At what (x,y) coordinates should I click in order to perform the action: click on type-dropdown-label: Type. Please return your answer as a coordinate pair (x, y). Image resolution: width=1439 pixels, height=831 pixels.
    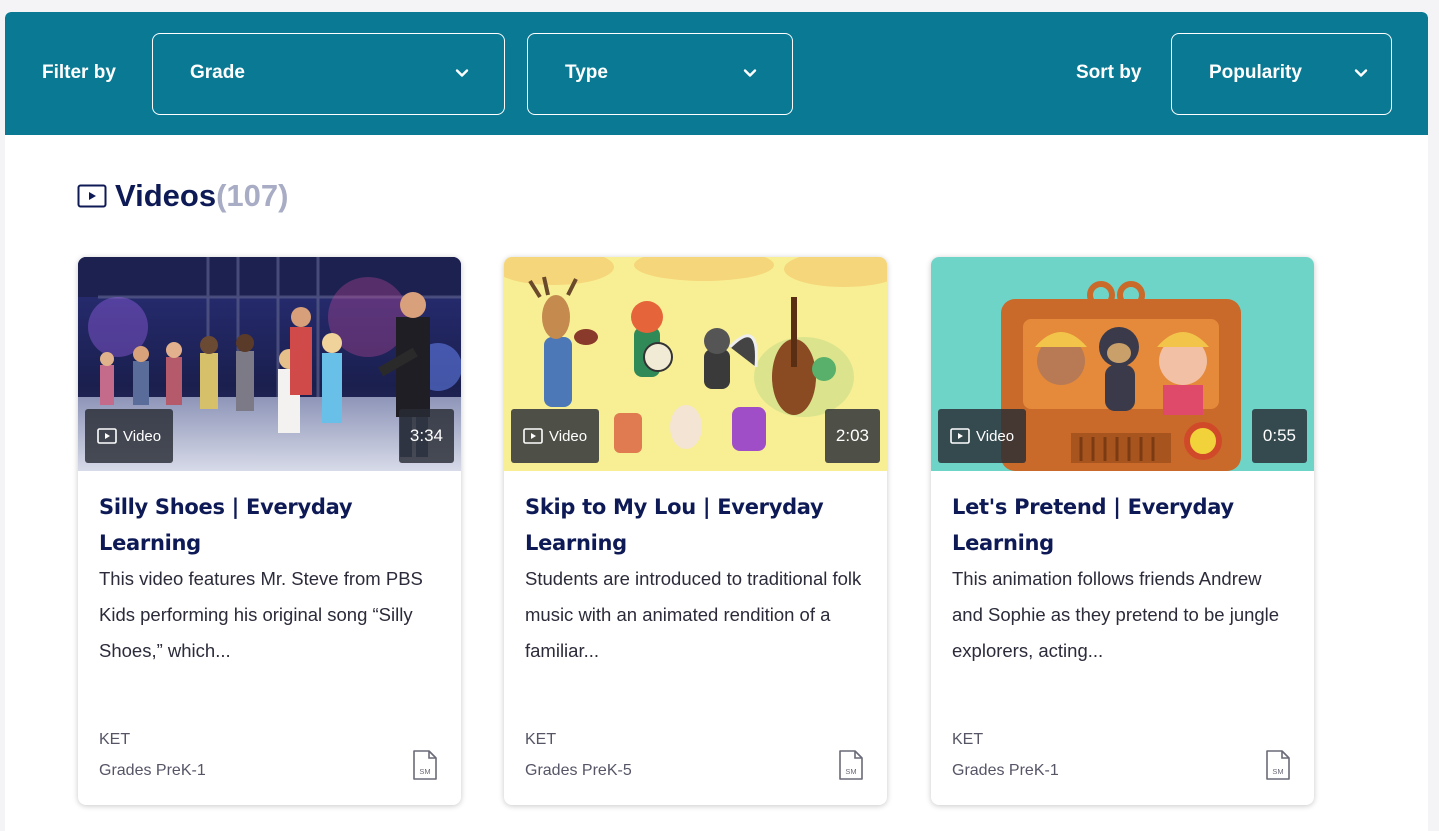
    Looking at the image, I should click on (586, 72).